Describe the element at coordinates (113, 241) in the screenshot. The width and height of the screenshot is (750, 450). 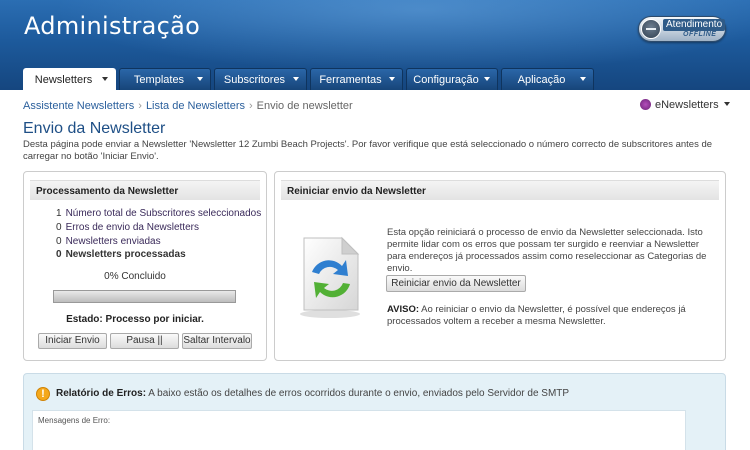
I see `stat-label: Newsletters enviadas` at that location.